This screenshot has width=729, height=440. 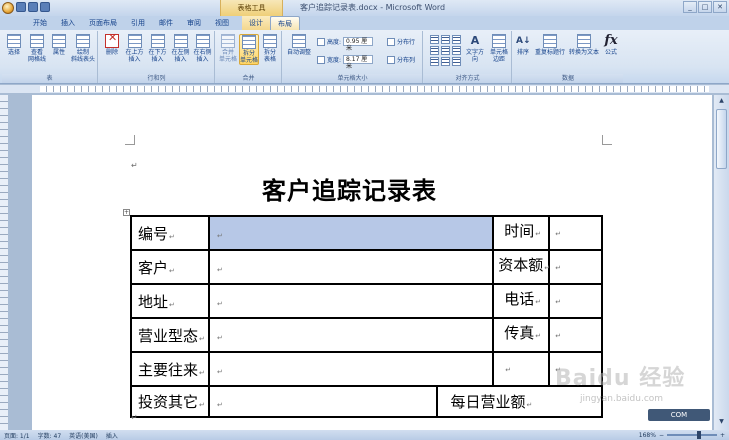 What do you see at coordinates (721, 423) in the screenshot?
I see `scroll-down-icon: ▼` at bounding box center [721, 423].